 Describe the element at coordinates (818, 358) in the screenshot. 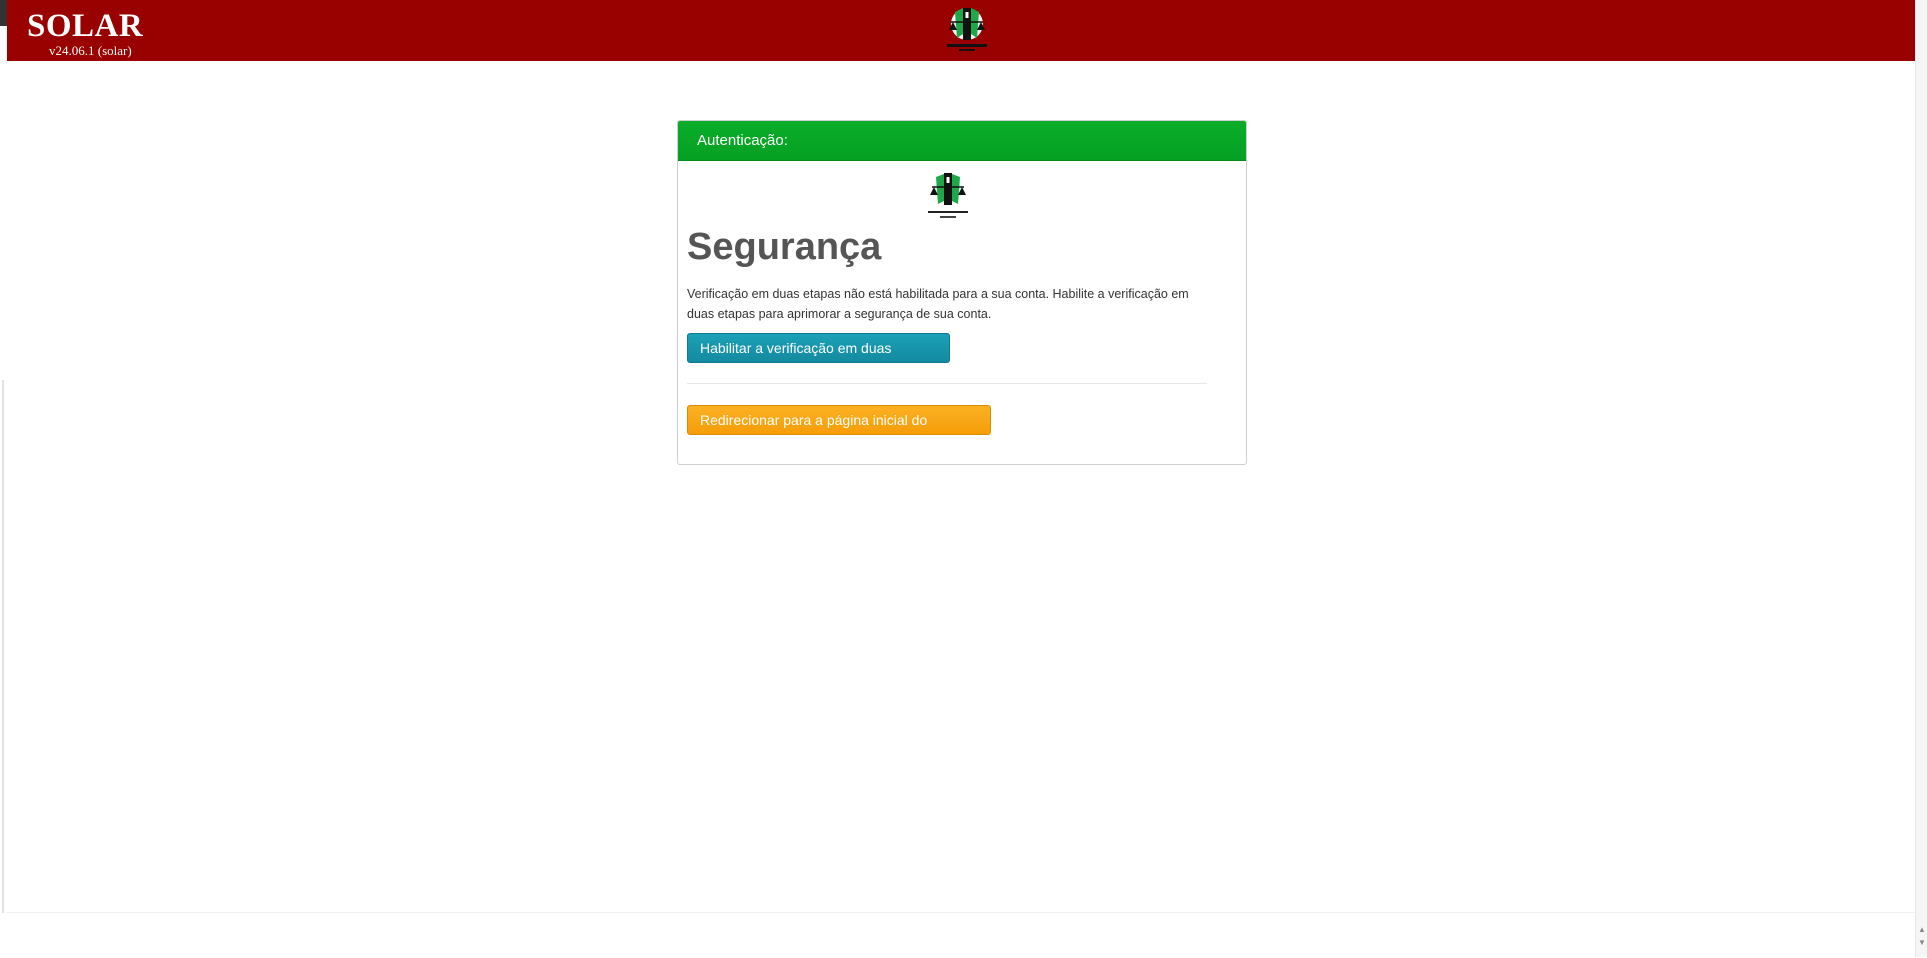

I see `enable-two-factor-button: Habilitar a verificação em duas etapas` at that location.